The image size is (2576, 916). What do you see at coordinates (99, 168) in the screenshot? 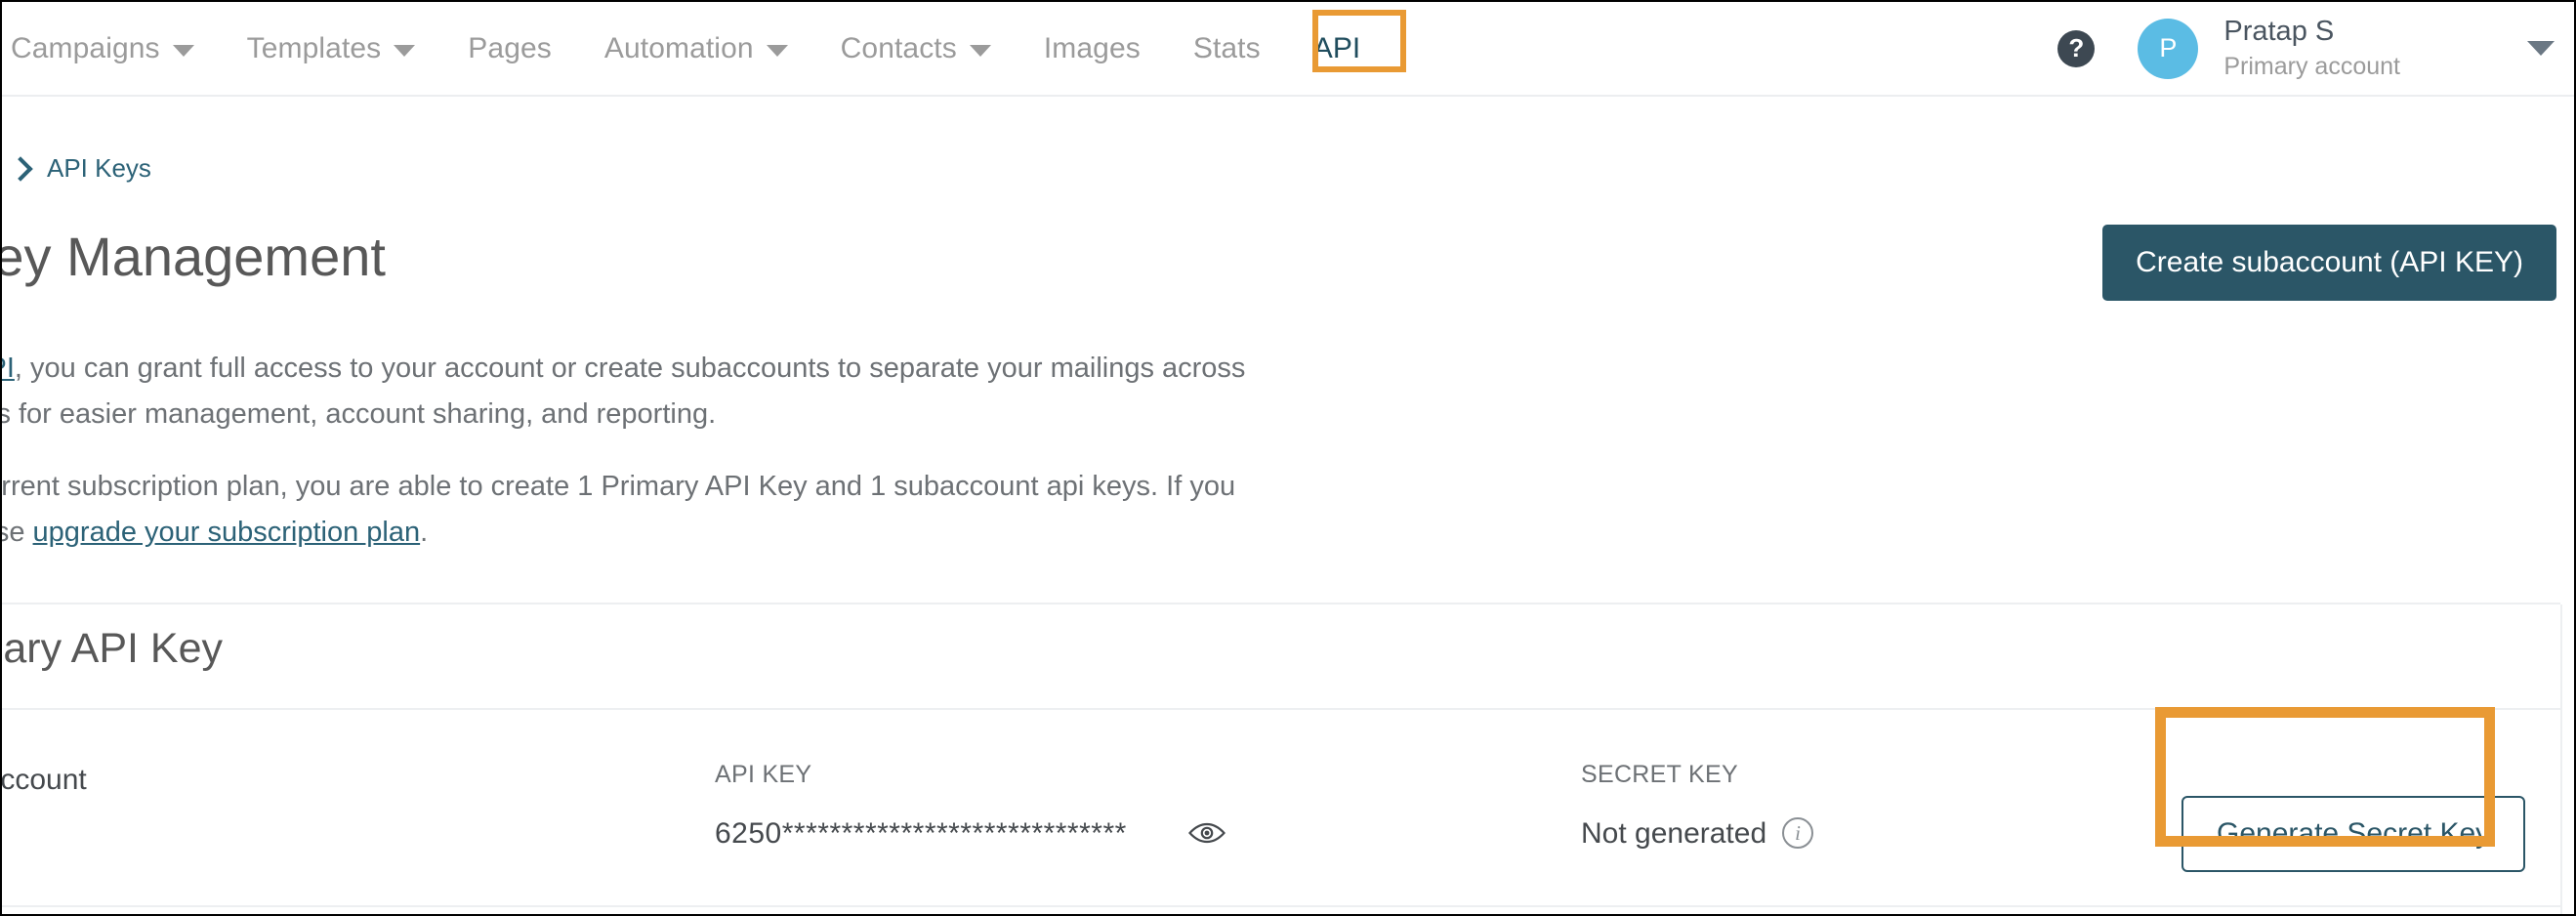
I see `breadcrumb-item-api-keys: API Keys` at bounding box center [99, 168].